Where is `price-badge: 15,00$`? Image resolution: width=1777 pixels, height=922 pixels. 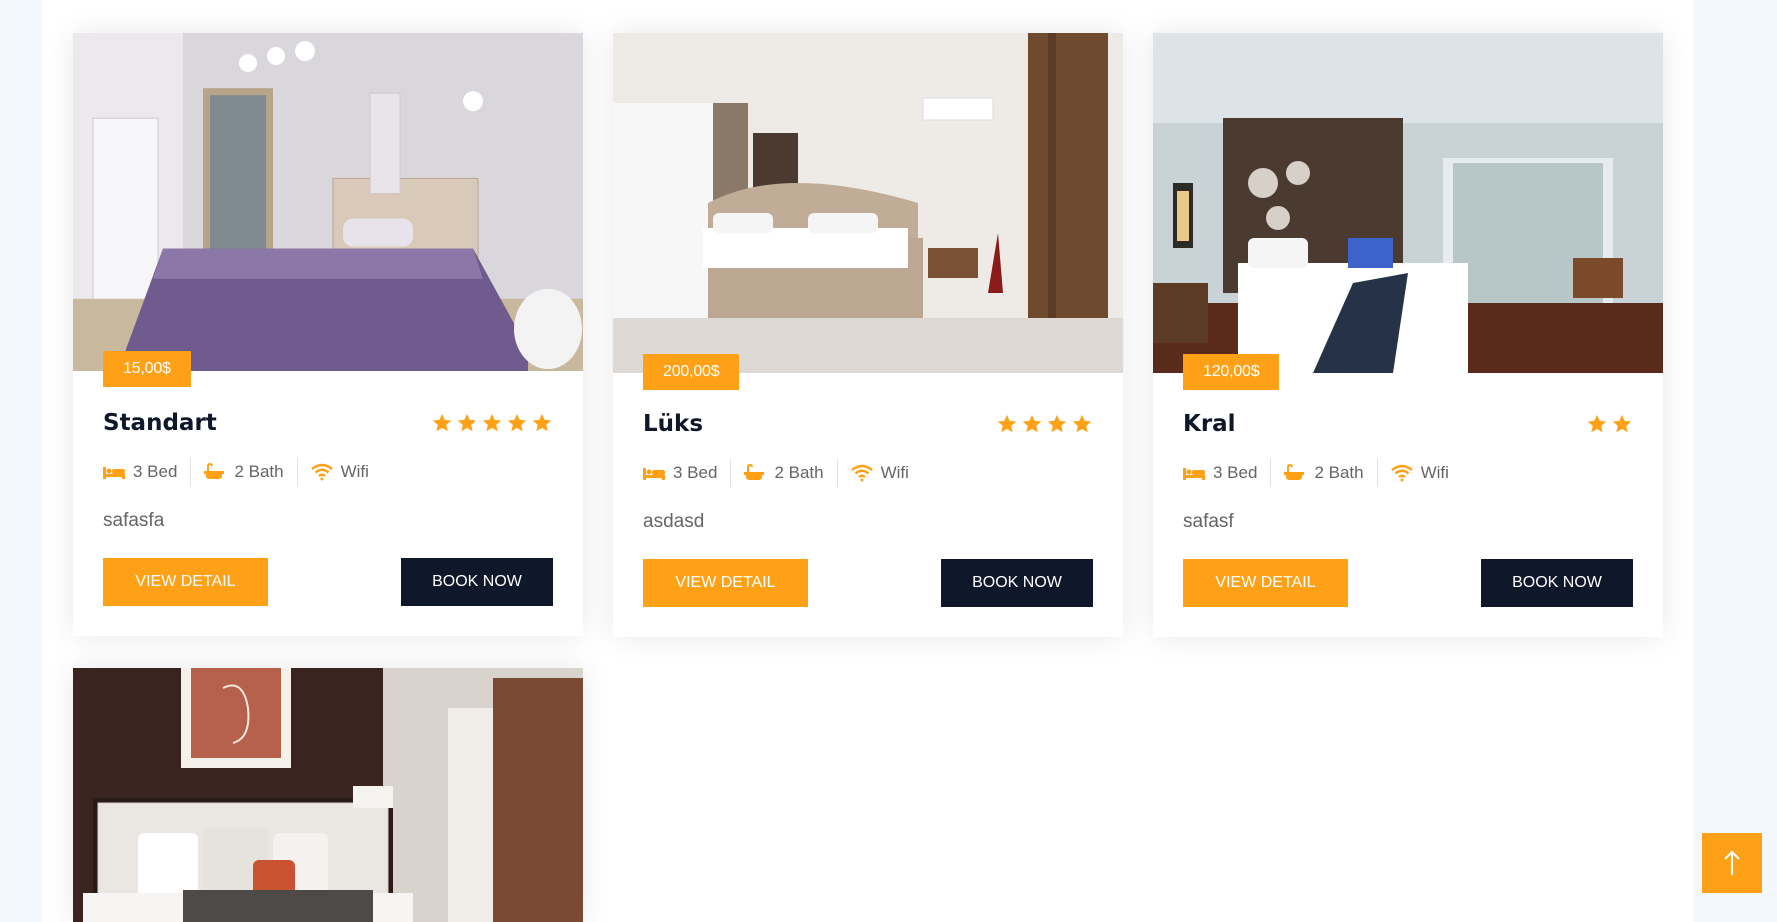
price-badge: 15,00$ is located at coordinates (147, 369).